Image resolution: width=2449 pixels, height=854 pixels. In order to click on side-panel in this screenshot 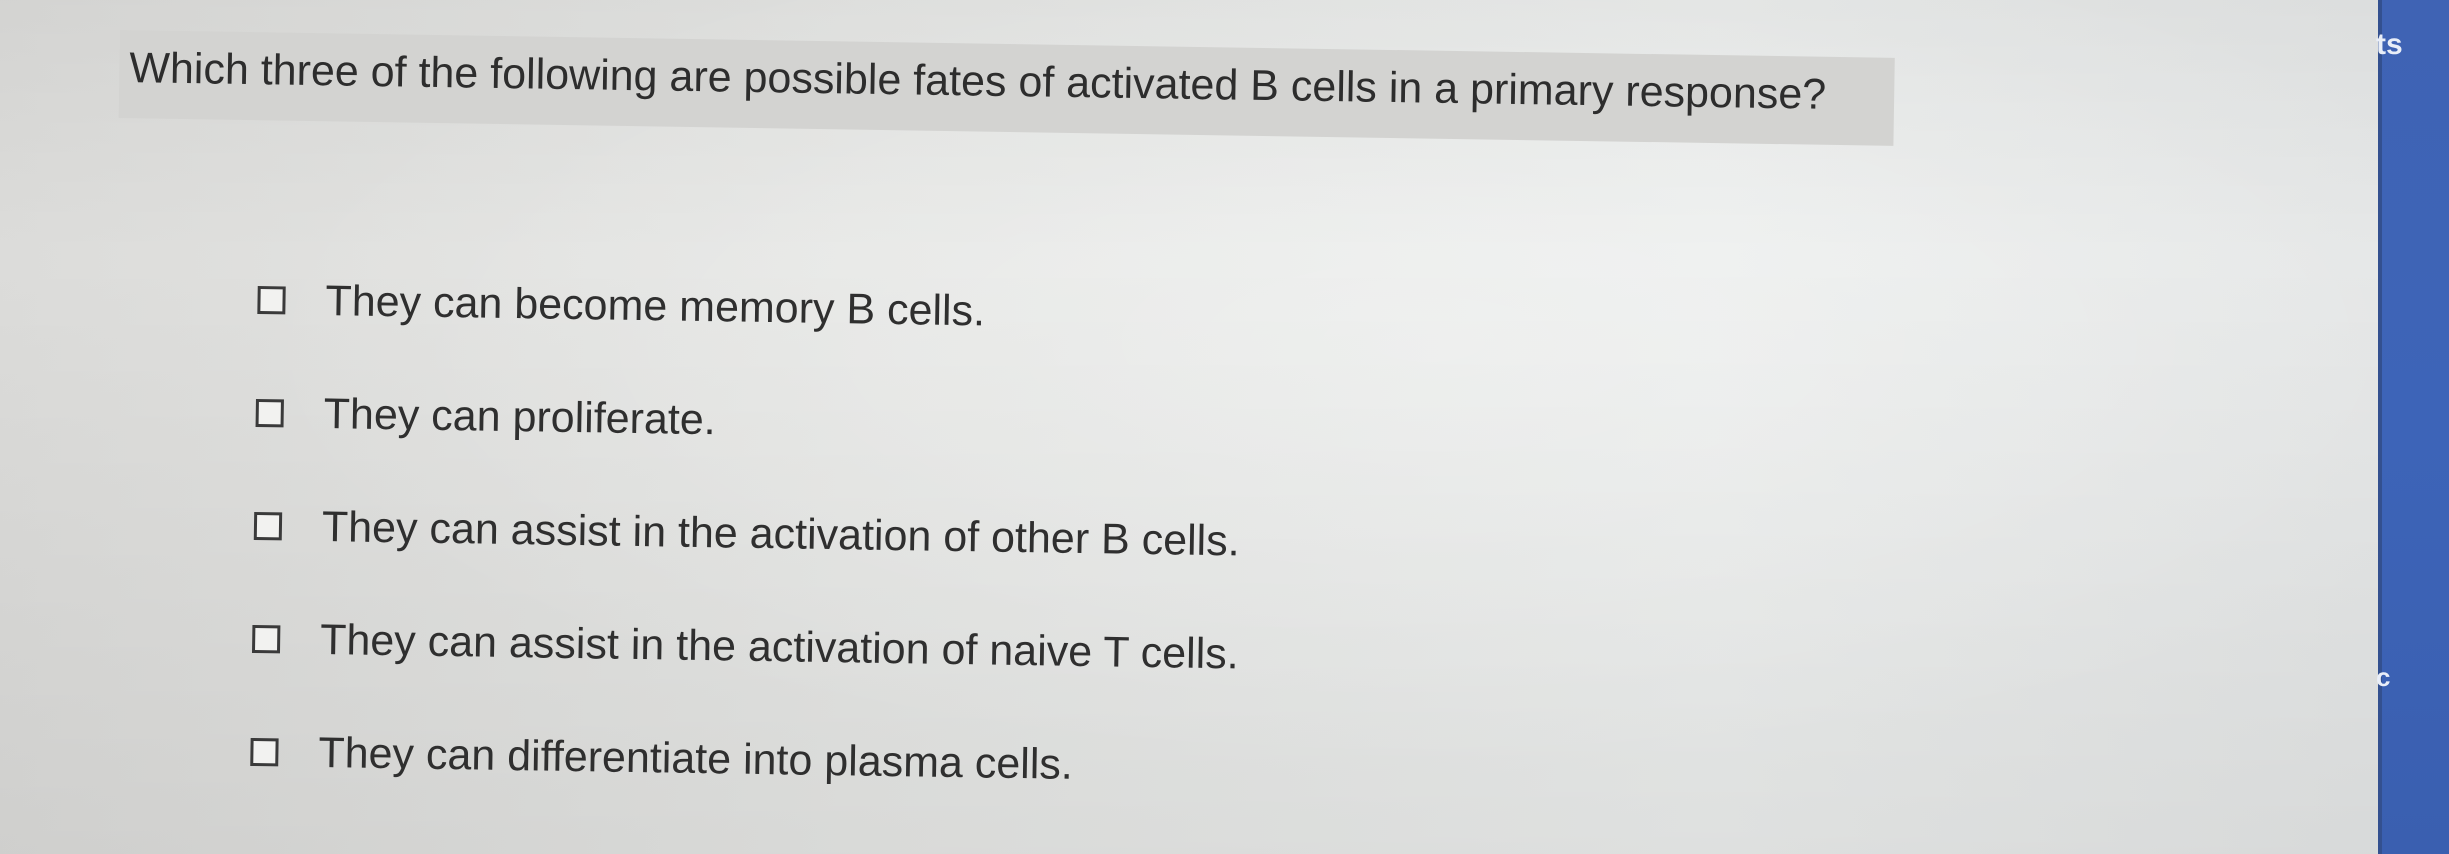, I will do `click(2413, 427)`.